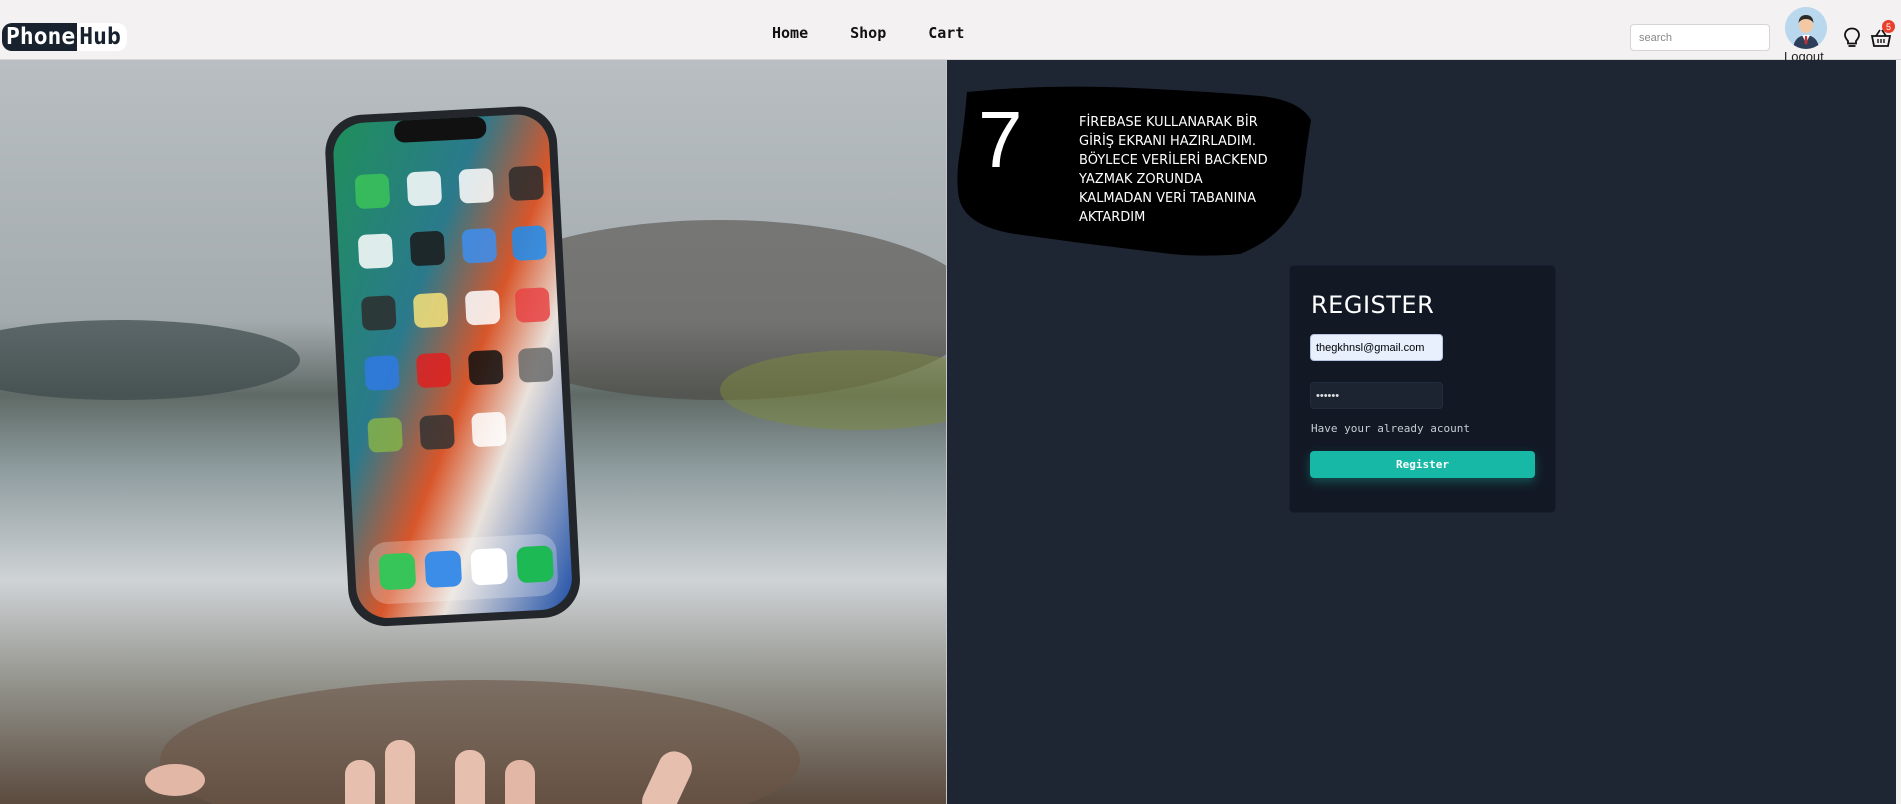  I want to click on user-avatar-icon, so click(1806, 28).